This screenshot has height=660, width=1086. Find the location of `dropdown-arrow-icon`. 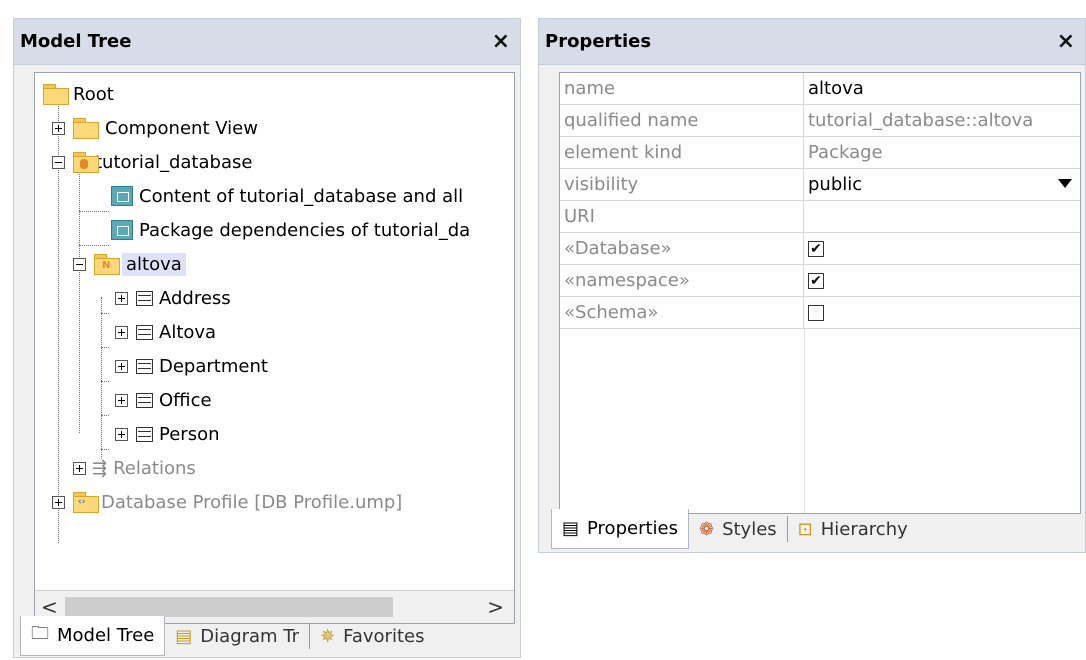

dropdown-arrow-icon is located at coordinates (1065, 183).